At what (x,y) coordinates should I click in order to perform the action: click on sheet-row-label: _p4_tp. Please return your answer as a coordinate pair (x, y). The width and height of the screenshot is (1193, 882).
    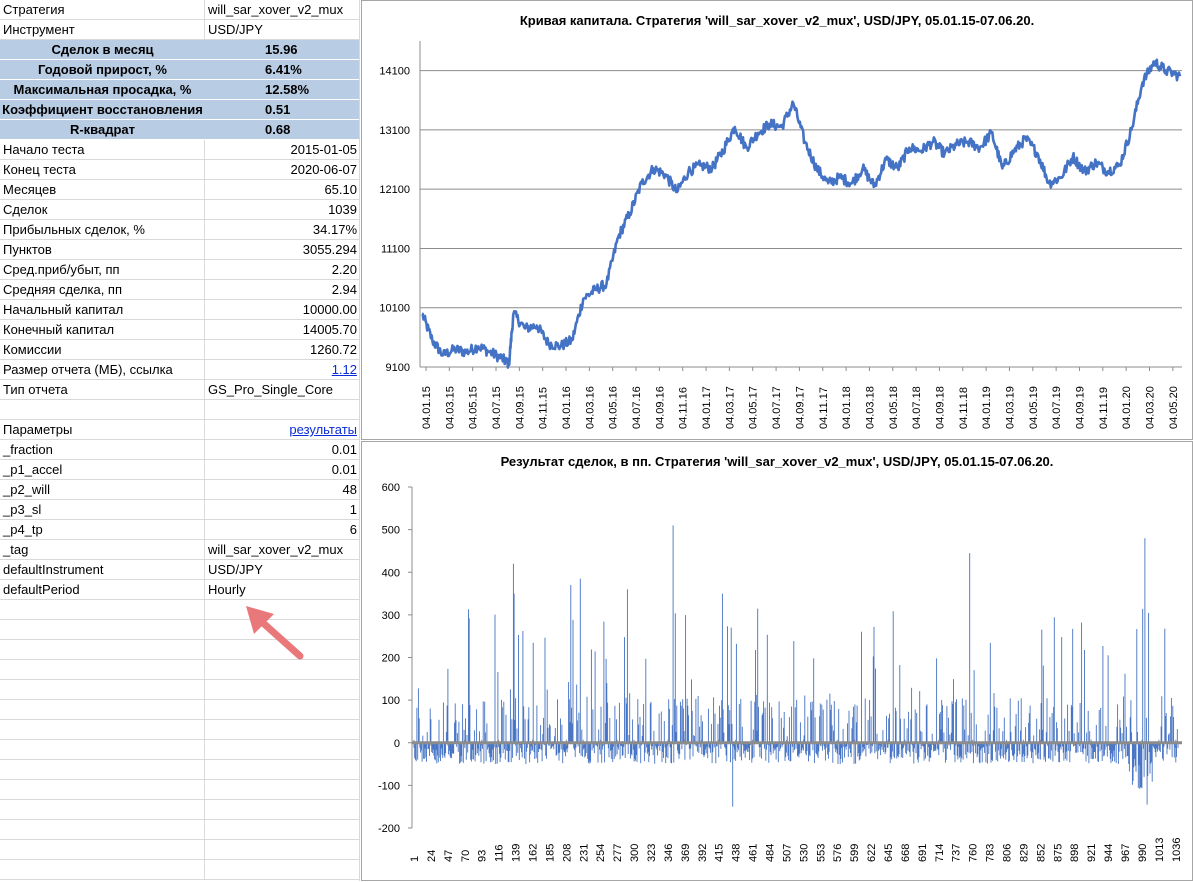
    Looking at the image, I should click on (102, 529).